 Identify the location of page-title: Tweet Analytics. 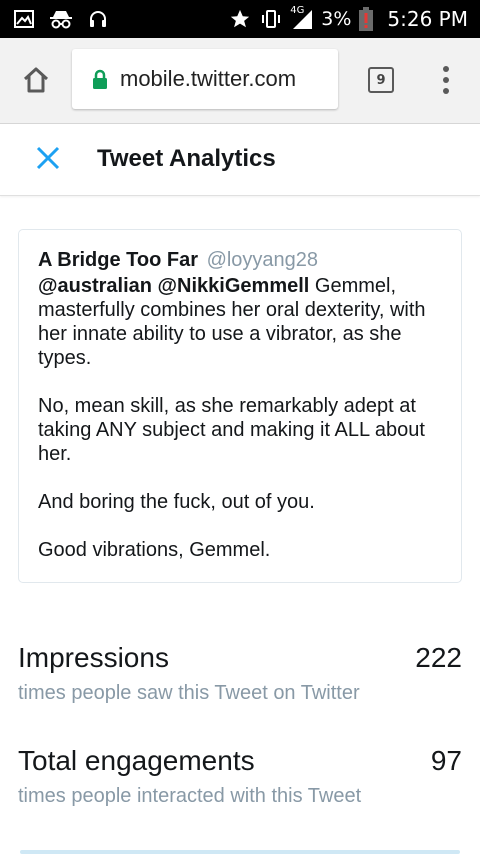
(186, 158).